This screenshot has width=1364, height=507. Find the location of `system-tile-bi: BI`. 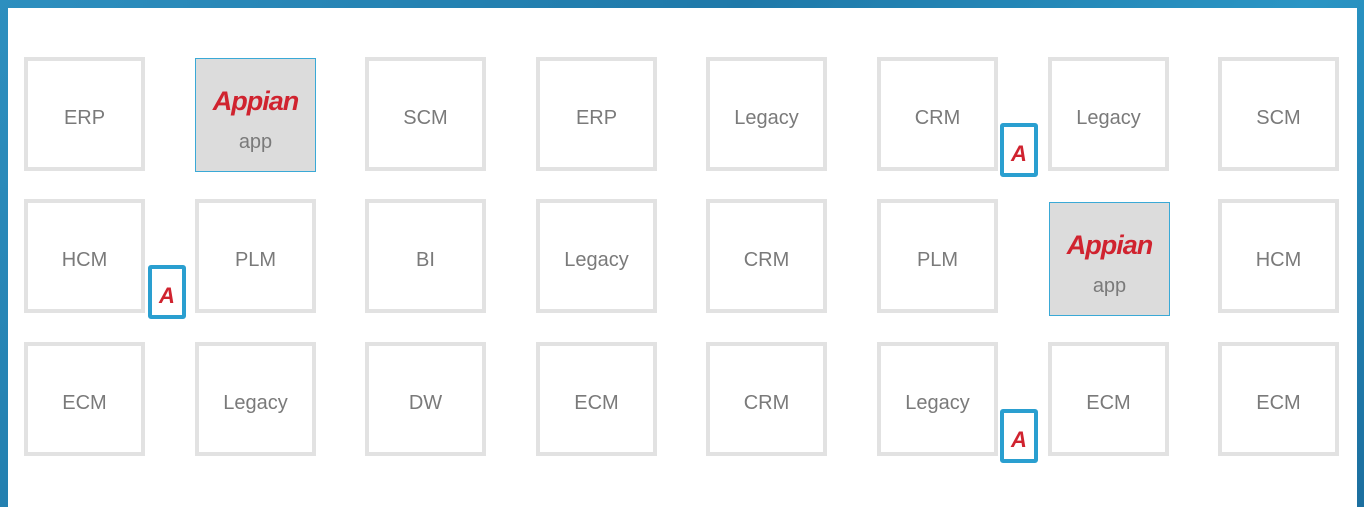

system-tile-bi: BI is located at coordinates (425, 256).